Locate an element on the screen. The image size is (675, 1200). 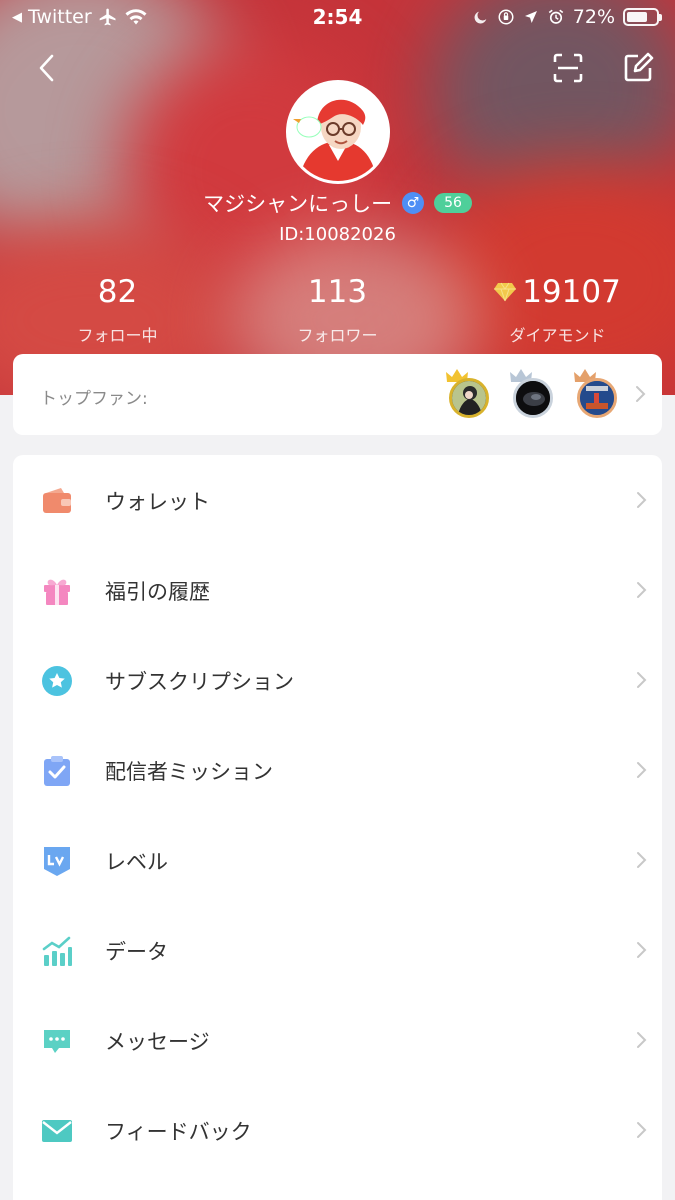
male-icon: ♂ is located at coordinates (413, 203).